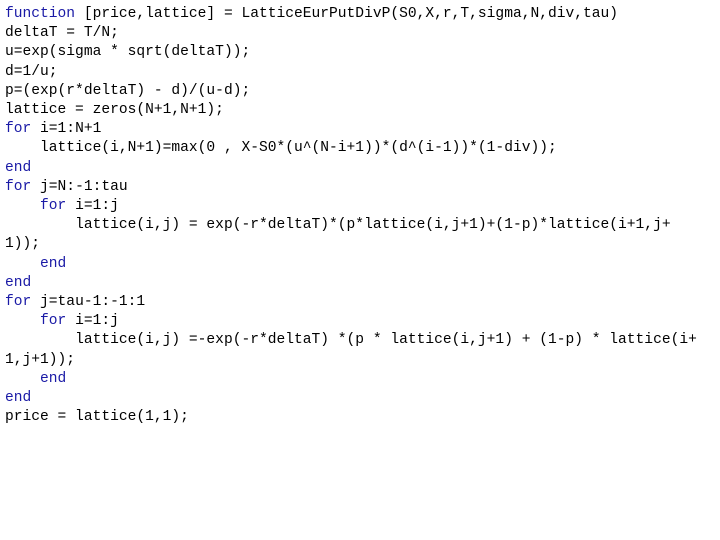  I want to click on code-text: j=tau-1:-1:1, so click(88, 302).